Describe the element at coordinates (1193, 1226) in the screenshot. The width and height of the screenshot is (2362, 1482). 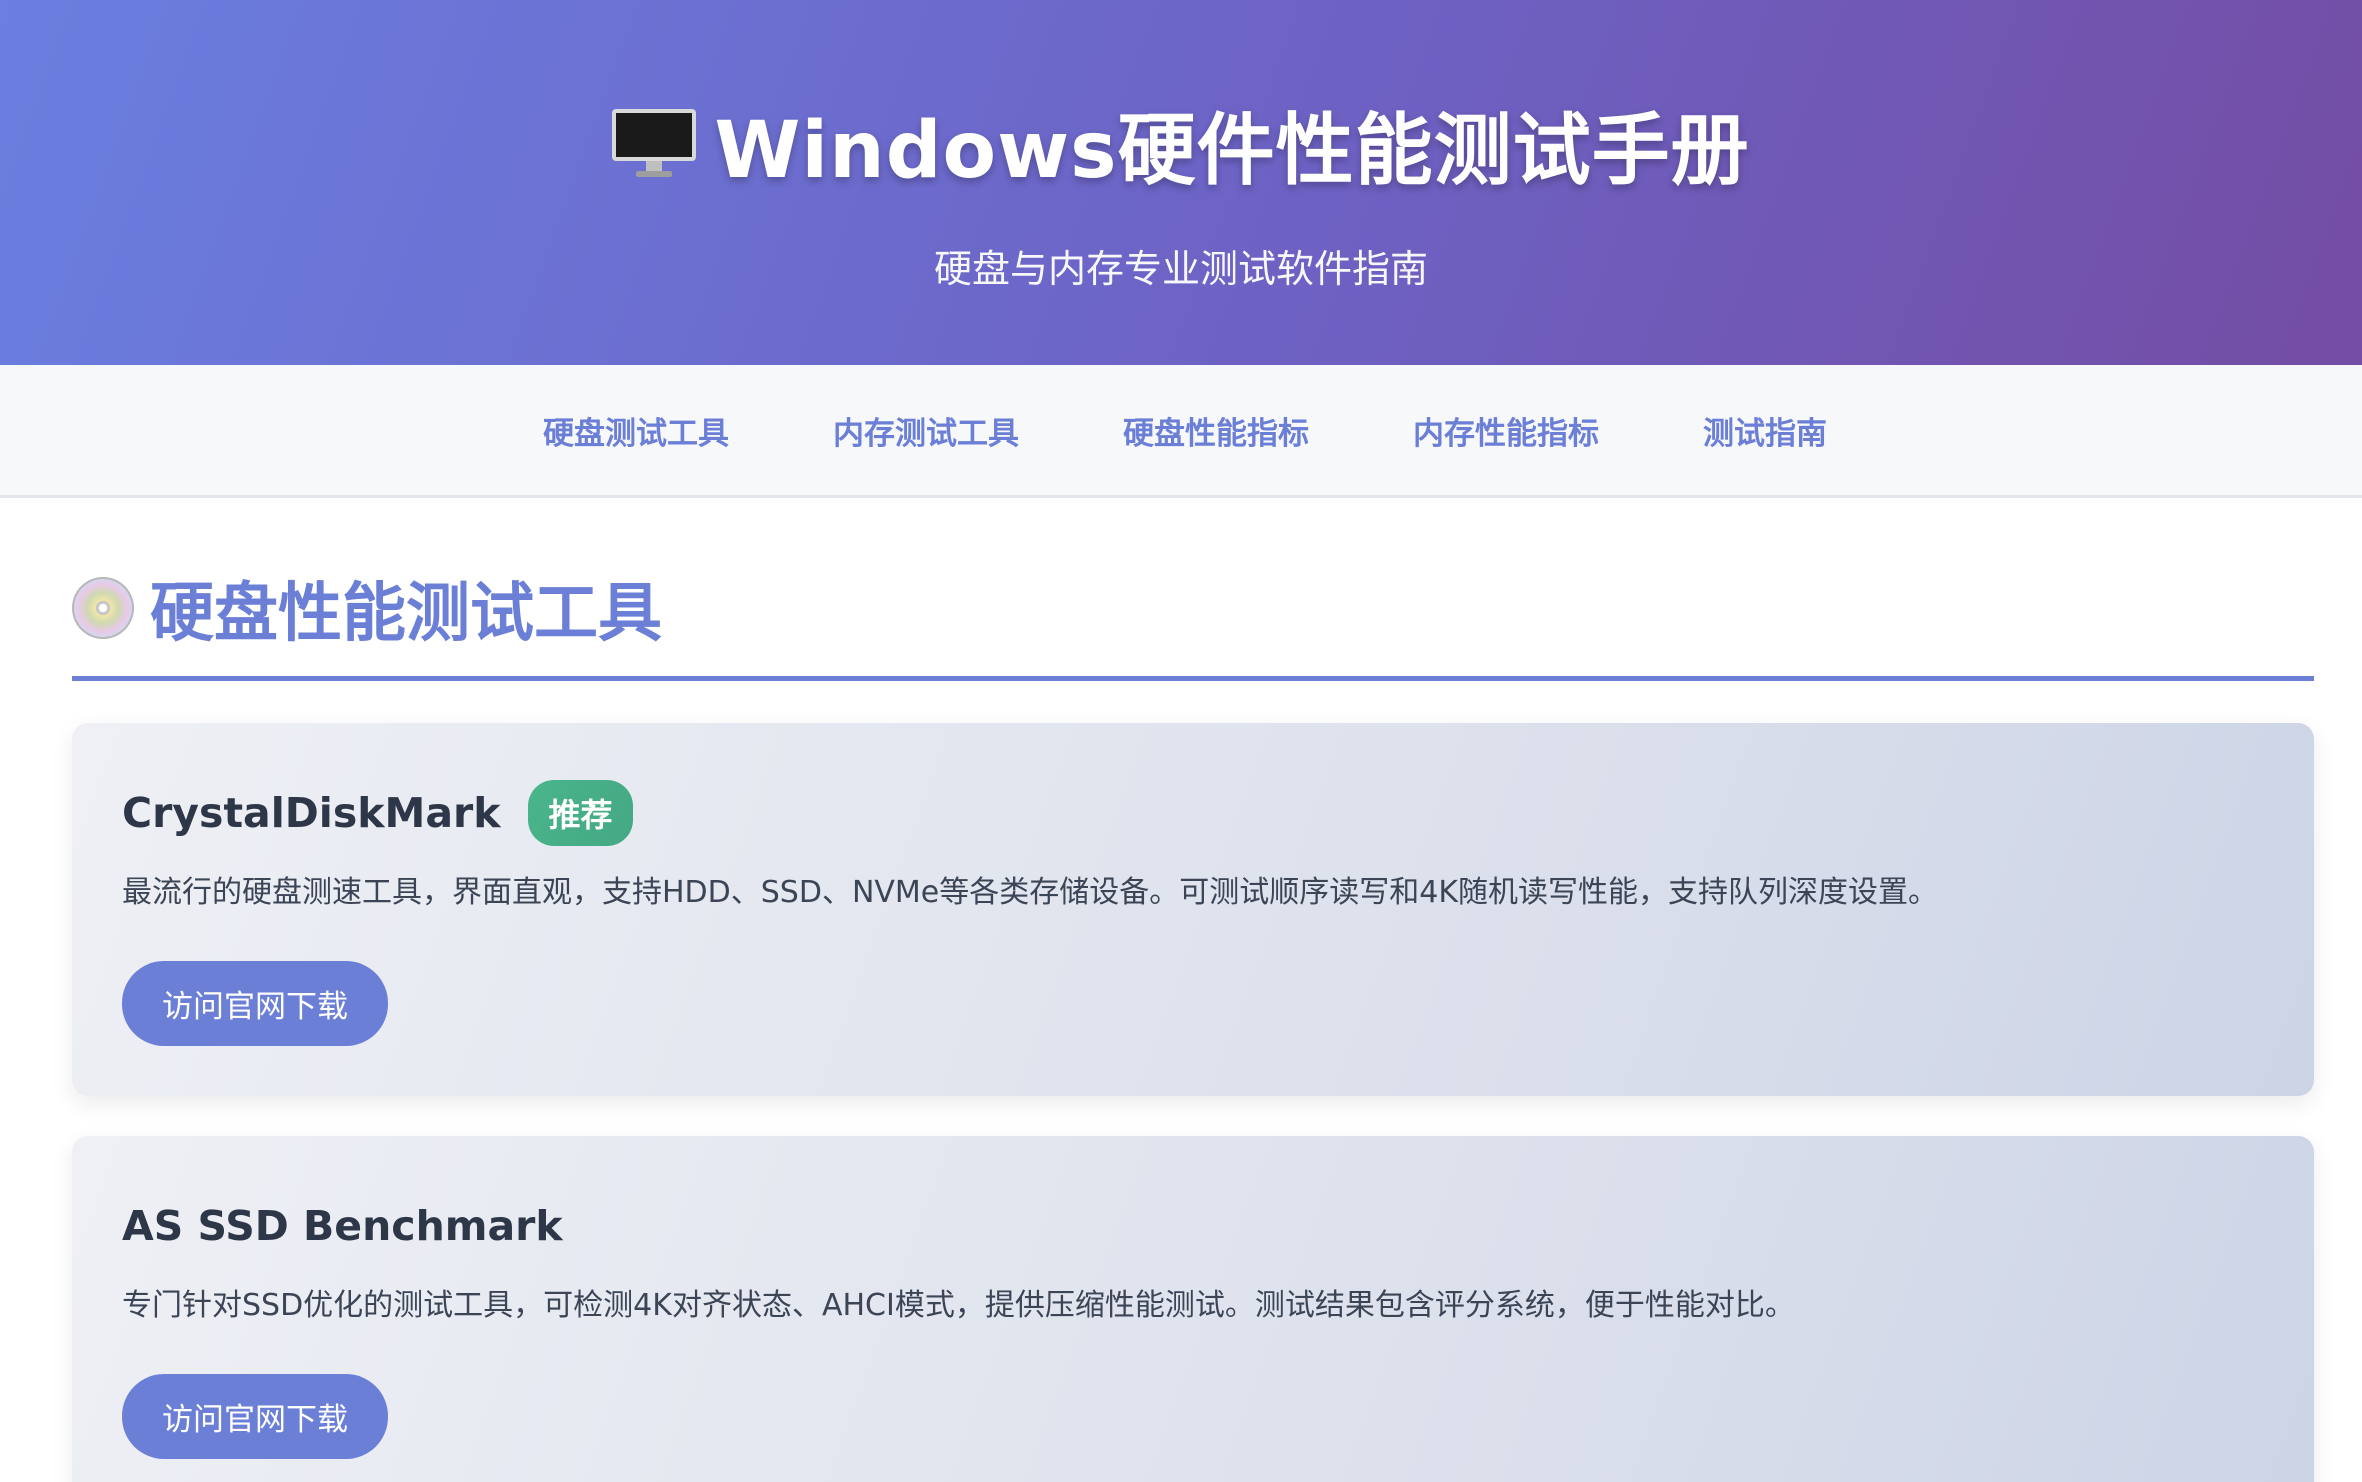
I see `card-title-row: AS SSD Benchmark` at that location.